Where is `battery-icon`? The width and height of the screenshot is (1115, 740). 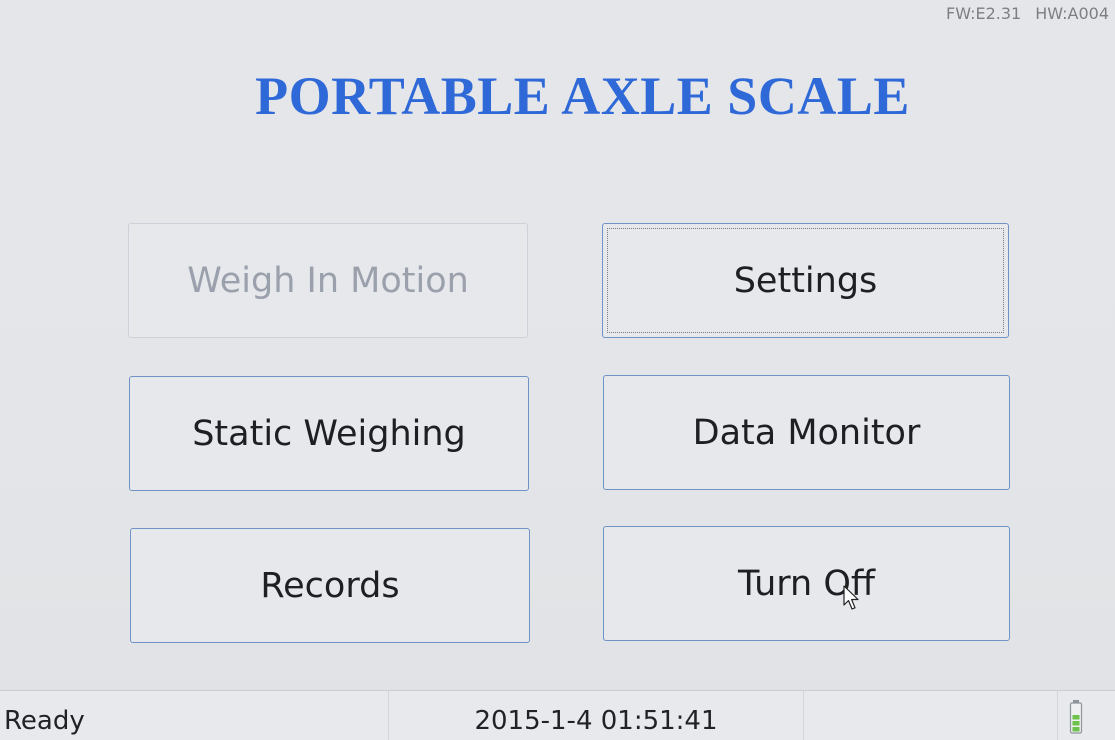
battery-icon is located at coordinates (1076, 717).